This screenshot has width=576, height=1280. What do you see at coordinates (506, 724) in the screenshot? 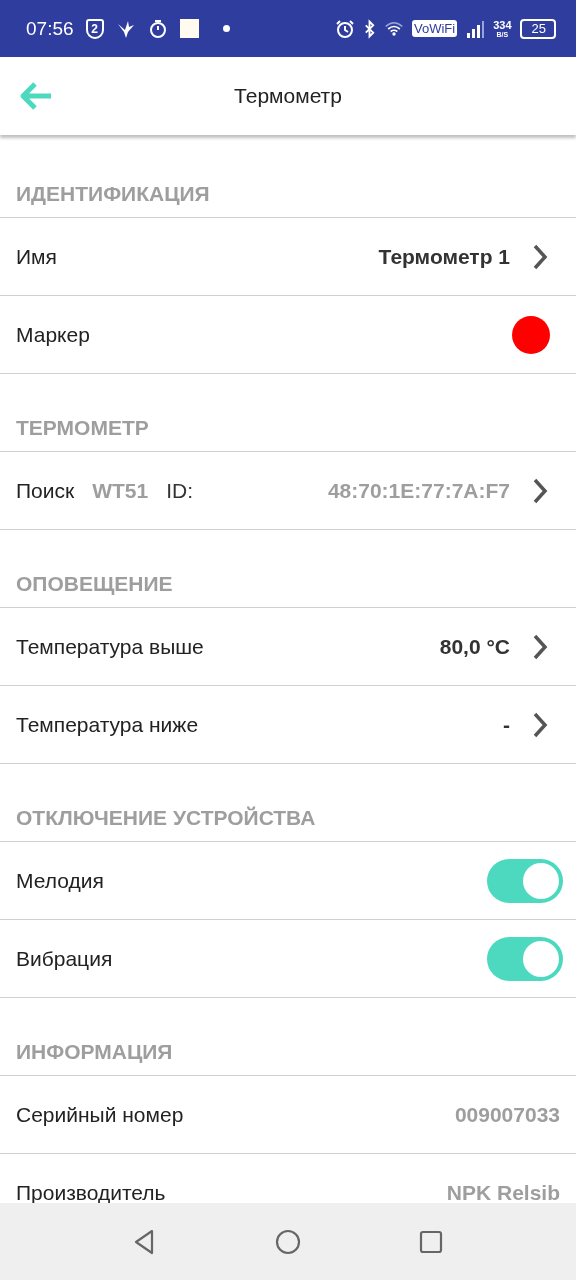
I see `row-value: -` at bounding box center [506, 724].